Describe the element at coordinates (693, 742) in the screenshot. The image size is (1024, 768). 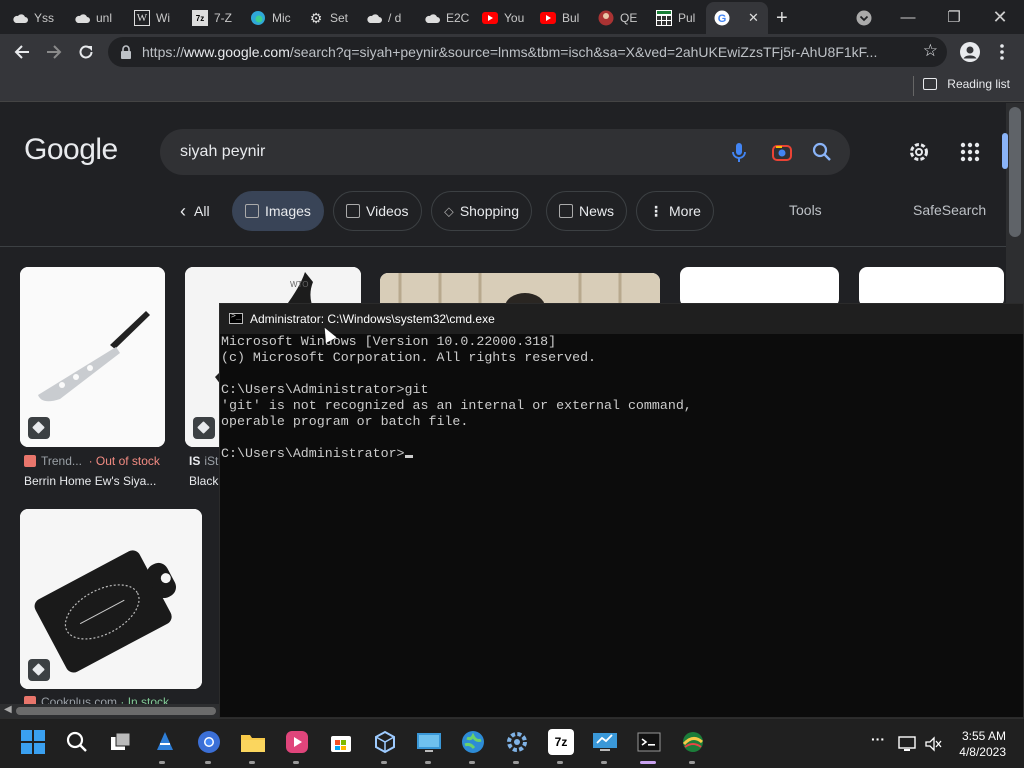
I see `taskbar-app-other` at that location.